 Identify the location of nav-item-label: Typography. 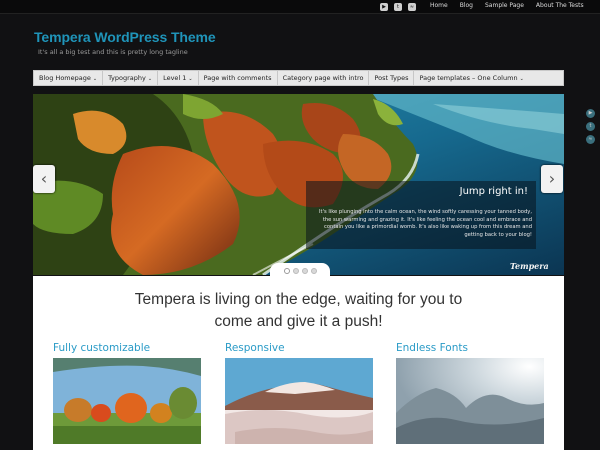
(127, 78).